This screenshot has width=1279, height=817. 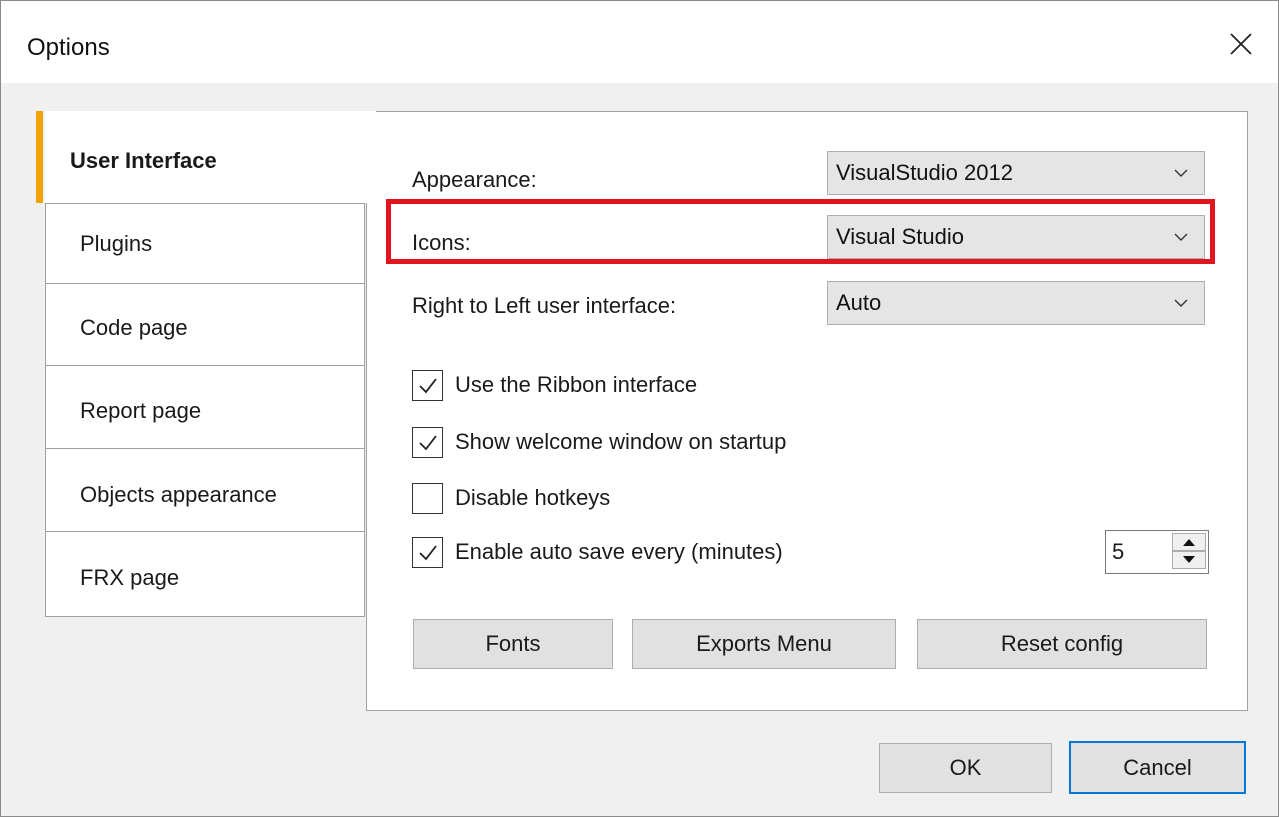 What do you see at coordinates (141, 410) in the screenshot?
I see `tab-label: Report page` at bounding box center [141, 410].